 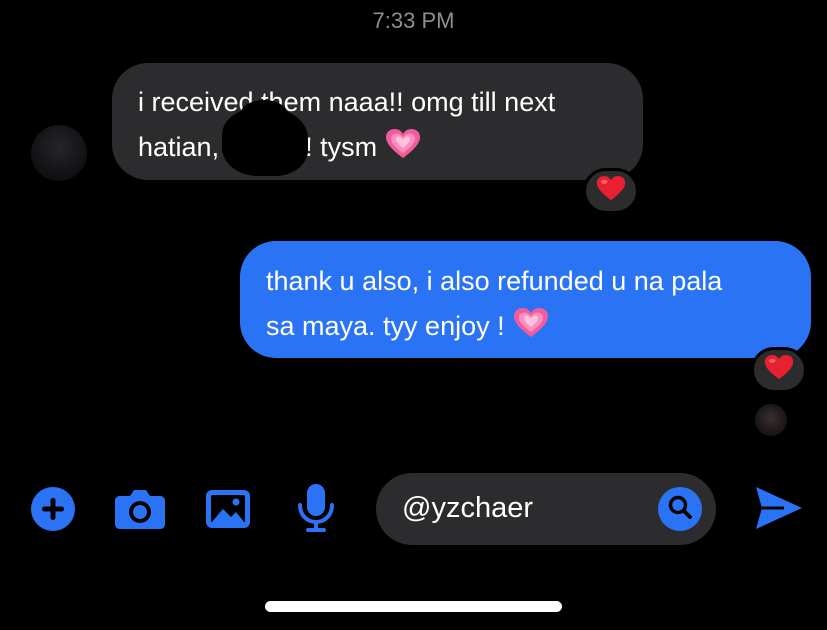 What do you see at coordinates (467, 508) in the screenshot?
I see `message-input-text: @yzchaer` at bounding box center [467, 508].